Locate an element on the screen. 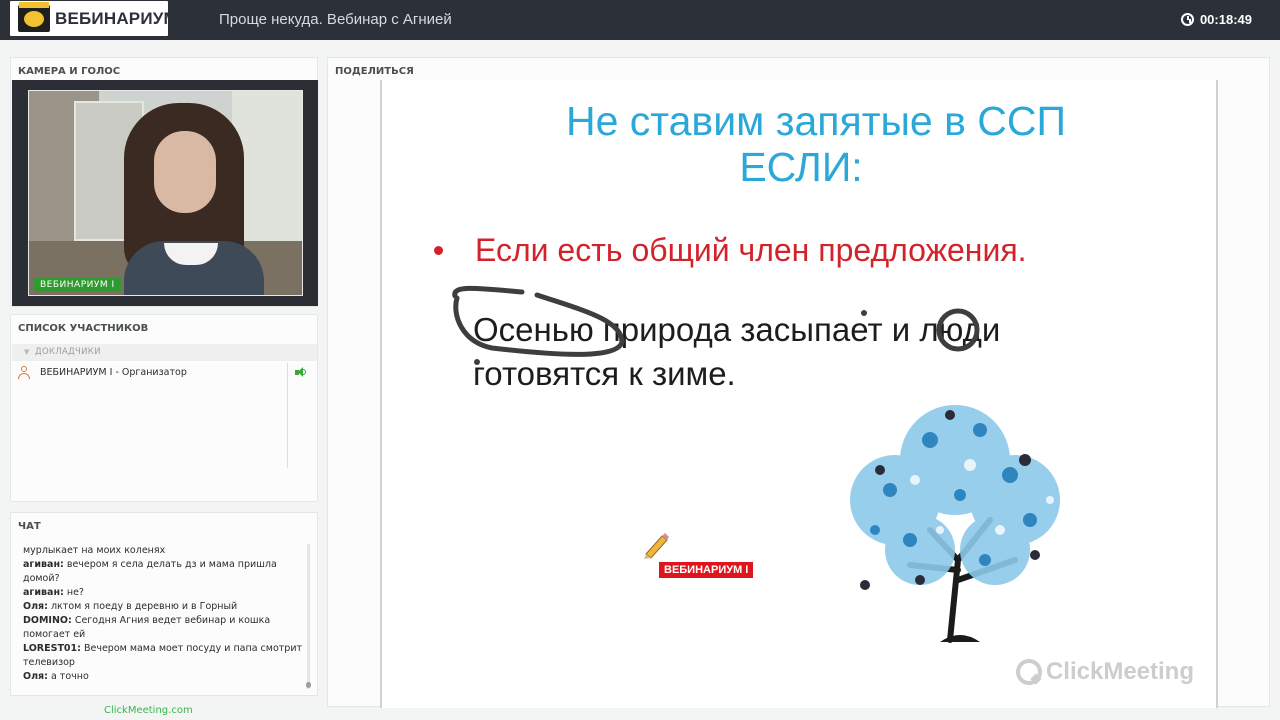 This screenshot has width=1280, height=720. camera-heading: КАМЕРА И ГОЛОС is located at coordinates (69, 71).